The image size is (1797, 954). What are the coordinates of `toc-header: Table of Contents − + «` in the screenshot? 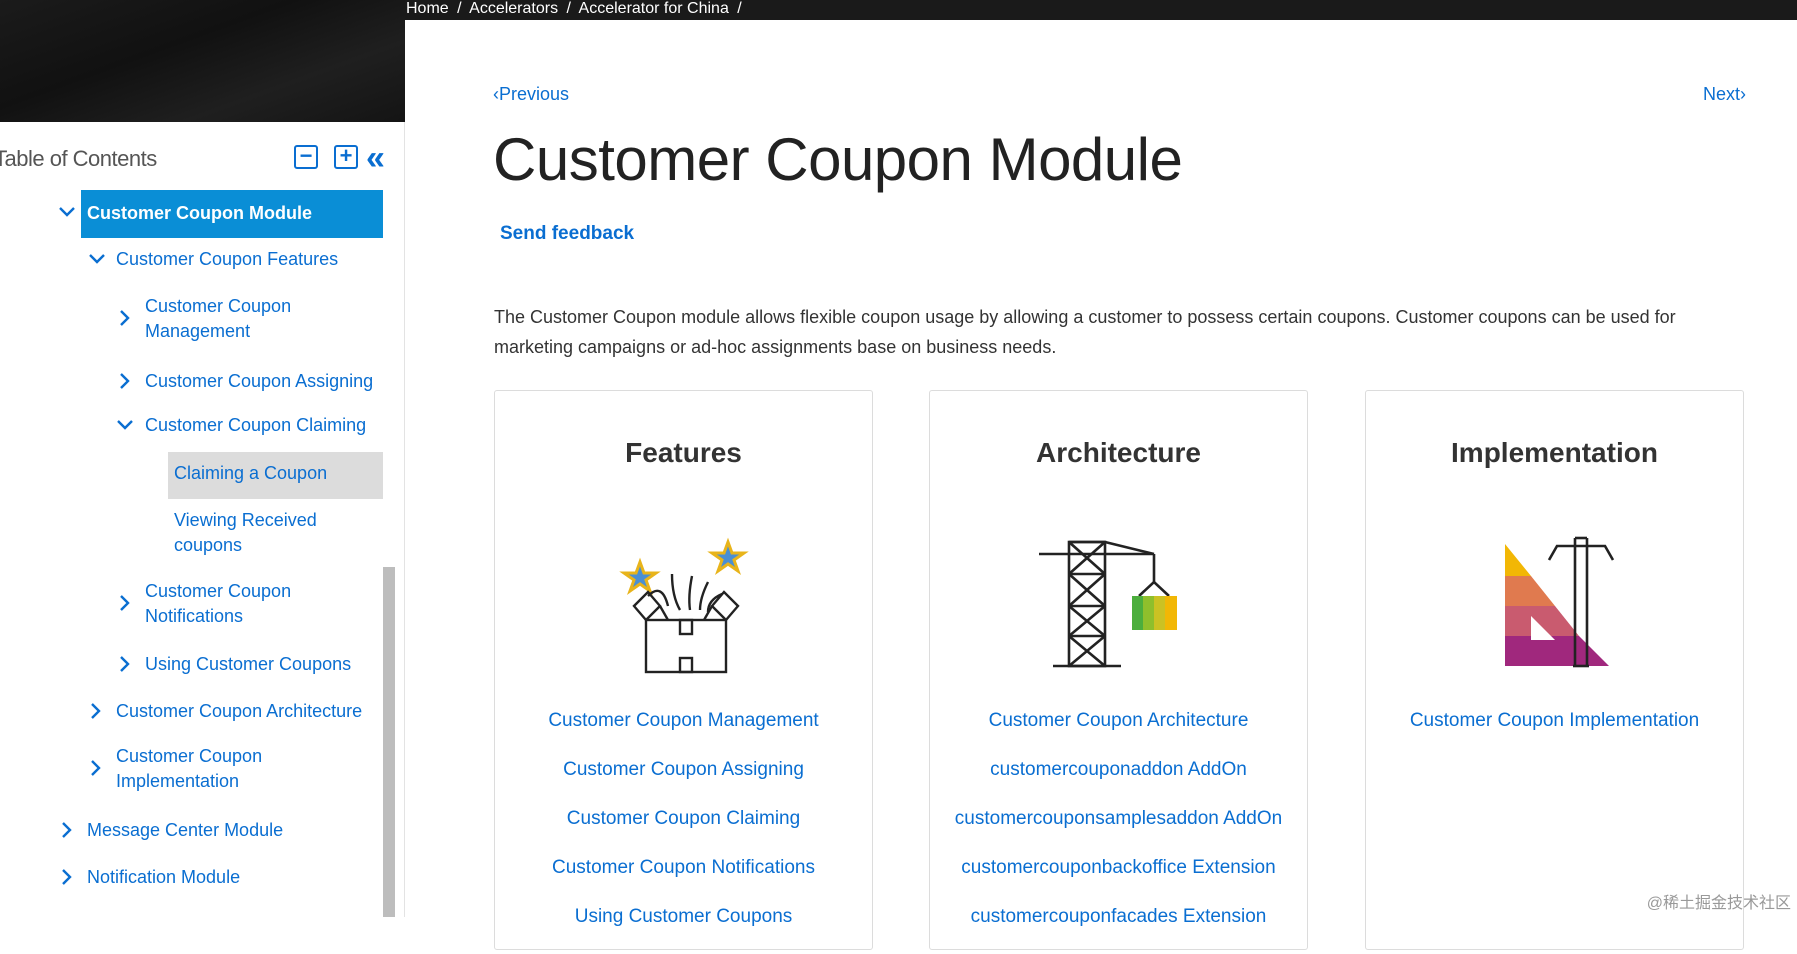 It's located at (202, 159).